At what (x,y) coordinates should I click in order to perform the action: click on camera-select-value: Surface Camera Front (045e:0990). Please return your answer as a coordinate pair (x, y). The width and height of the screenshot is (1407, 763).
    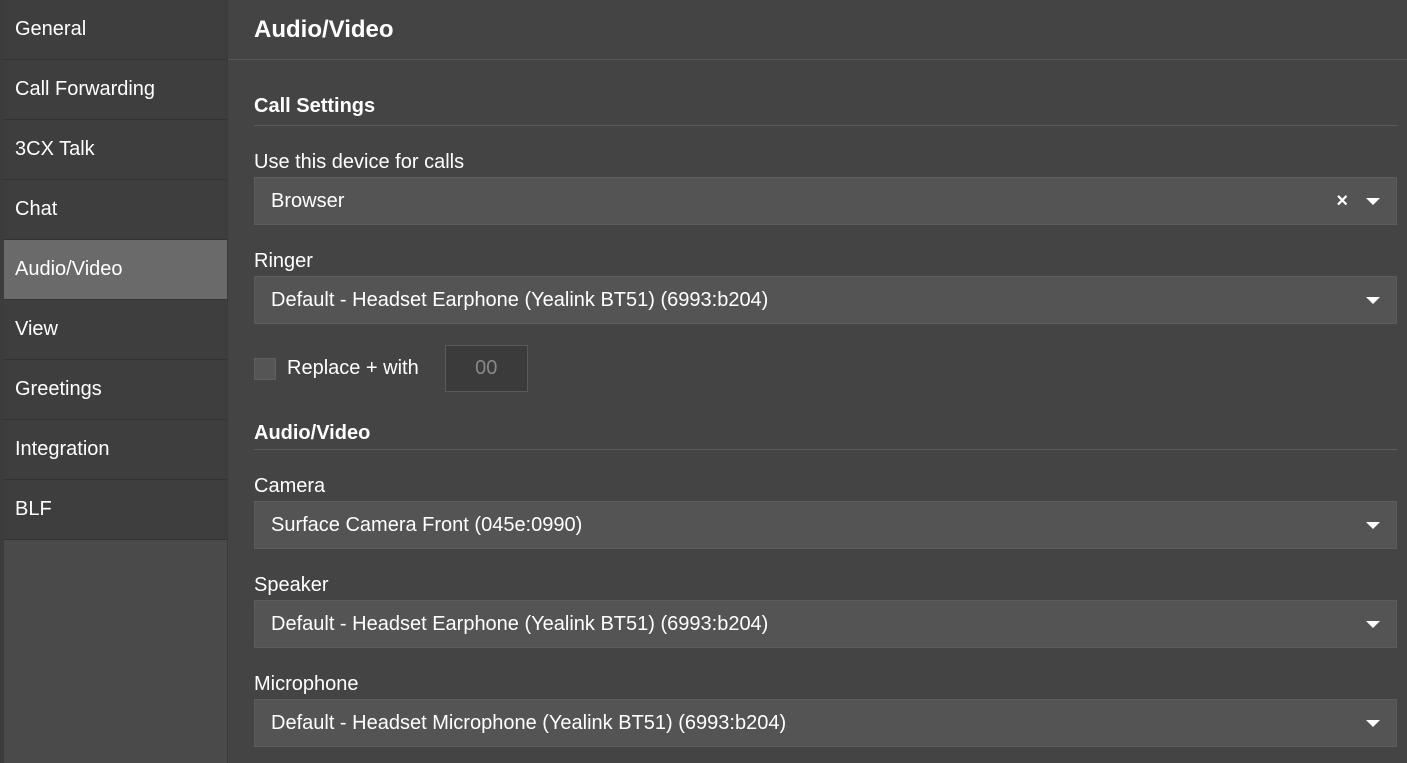
    Looking at the image, I should click on (427, 524).